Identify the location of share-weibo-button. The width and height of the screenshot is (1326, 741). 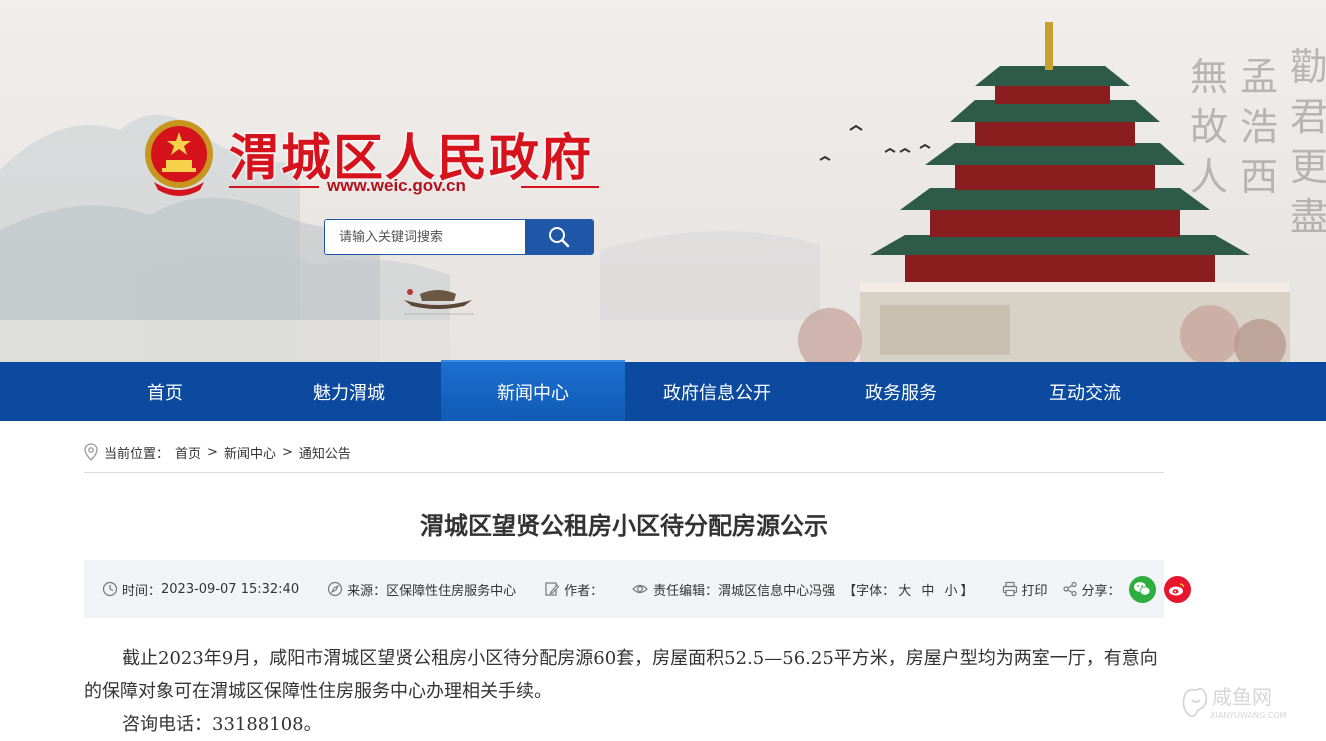
(1177, 589).